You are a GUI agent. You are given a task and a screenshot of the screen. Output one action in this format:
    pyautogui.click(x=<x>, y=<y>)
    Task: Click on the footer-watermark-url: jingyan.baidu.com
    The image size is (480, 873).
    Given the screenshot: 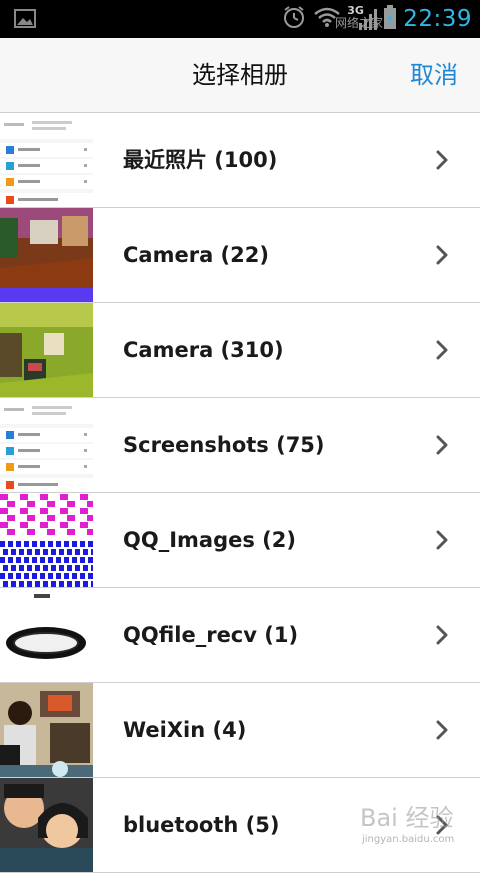 What is the action you would take?
    pyautogui.click(x=408, y=839)
    